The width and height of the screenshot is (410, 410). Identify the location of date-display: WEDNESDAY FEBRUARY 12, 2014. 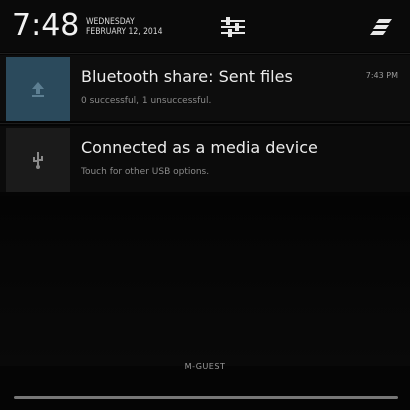
(124, 27).